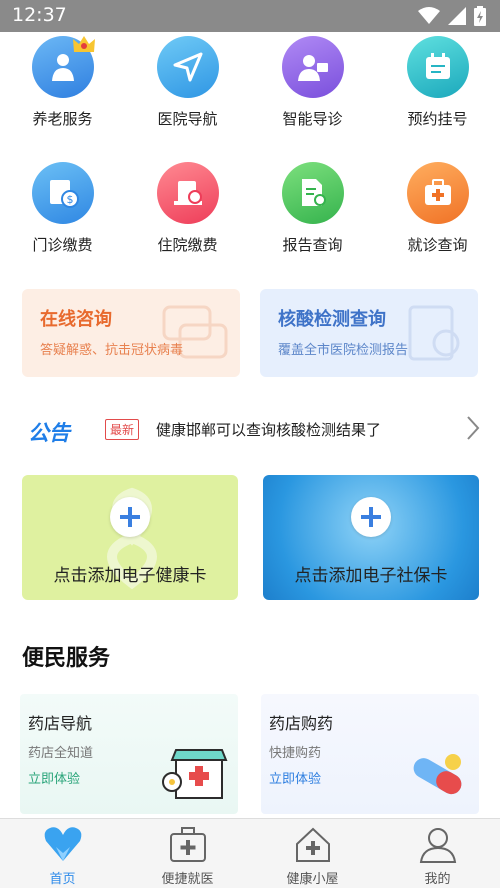  I want to click on nav-item-mine: 我的, so click(437, 853).